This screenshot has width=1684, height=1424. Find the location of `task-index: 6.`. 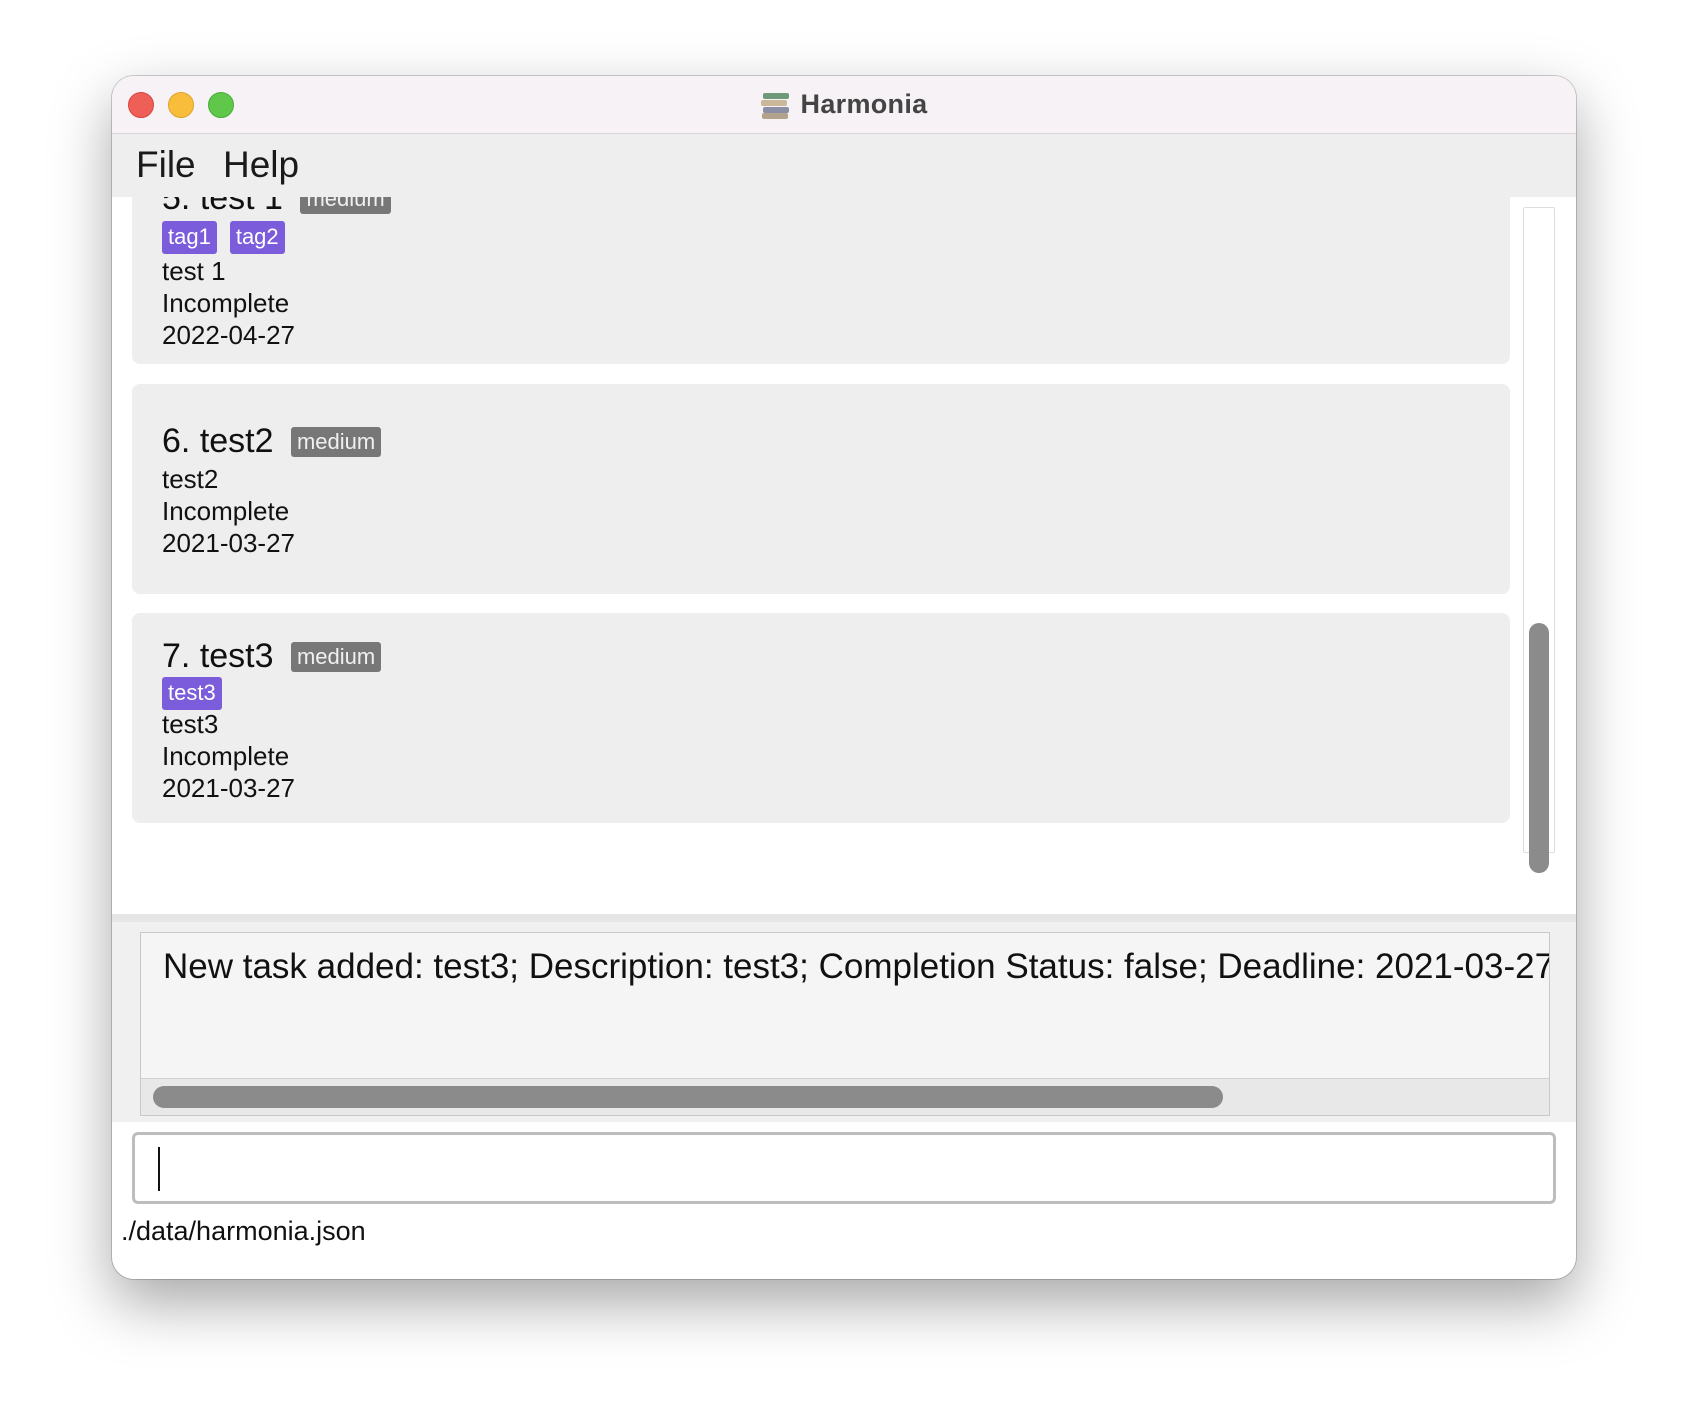

task-index: 6. is located at coordinates (176, 441).